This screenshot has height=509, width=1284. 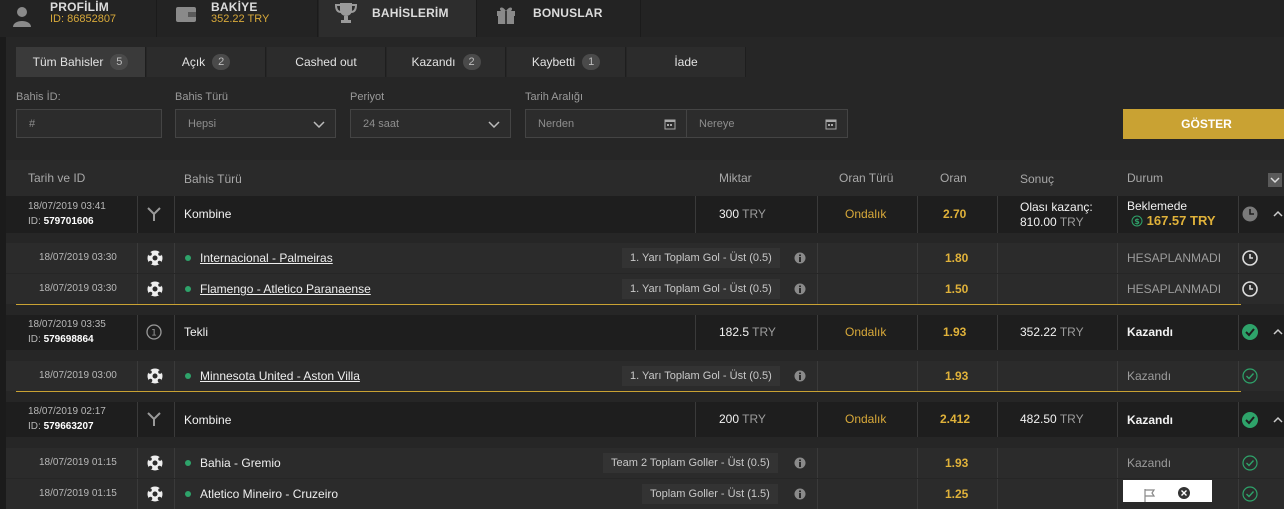 I want to click on date-from-input: Nerden, so click(x=606, y=123).